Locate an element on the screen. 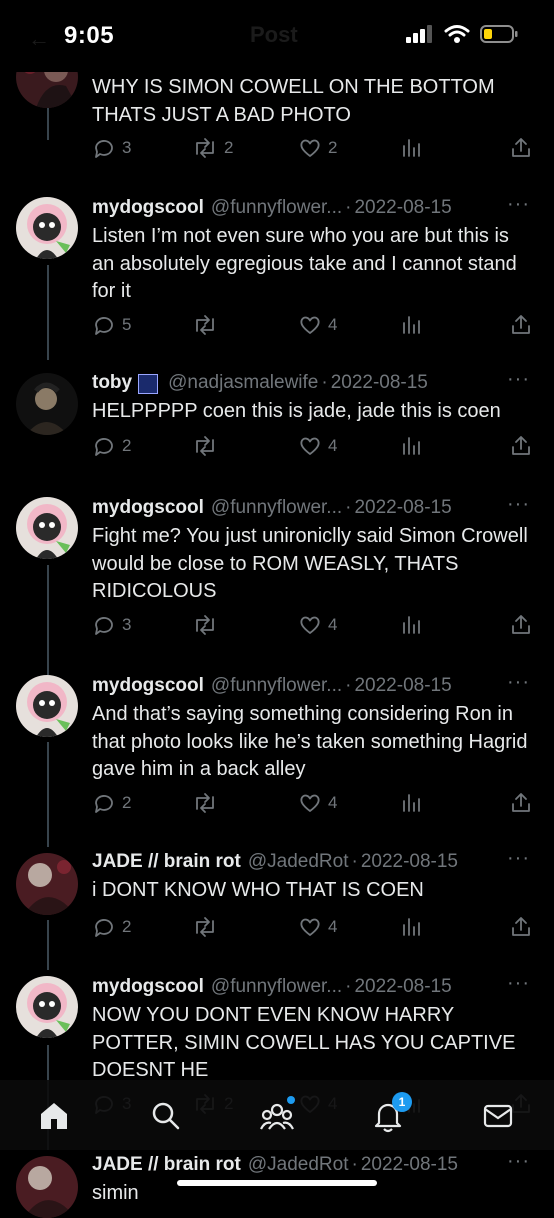 The width and height of the screenshot is (554, 1218). nav-search is located at coordinates (166, 1116).